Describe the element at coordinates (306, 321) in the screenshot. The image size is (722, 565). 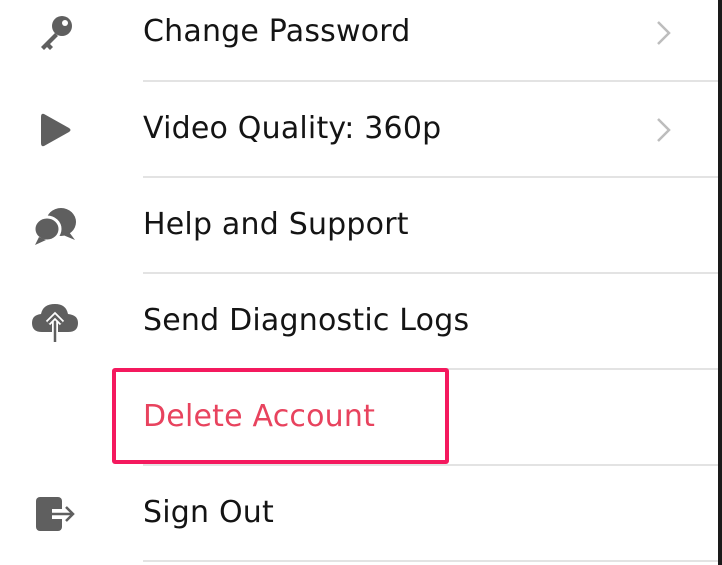
I see `menu-item-label: Send Diagnostic Logs` at that location.